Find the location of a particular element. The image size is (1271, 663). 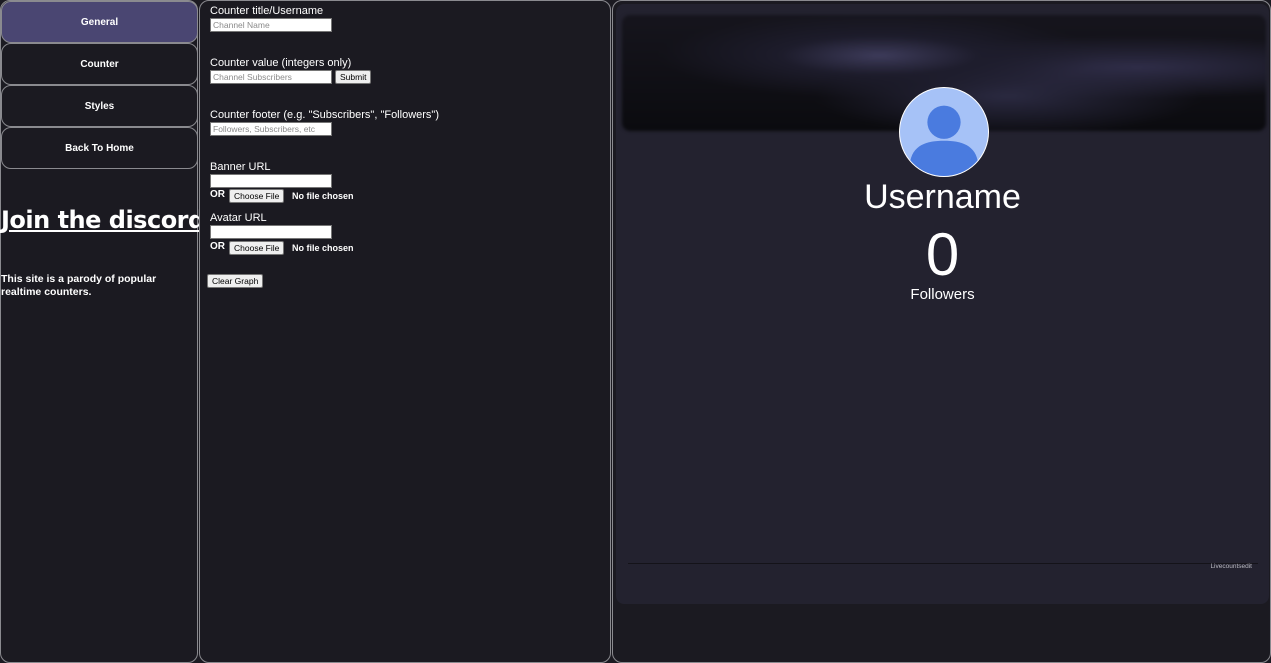

banner-choose-file-button: Choose File is located at coordinates (257, 196).